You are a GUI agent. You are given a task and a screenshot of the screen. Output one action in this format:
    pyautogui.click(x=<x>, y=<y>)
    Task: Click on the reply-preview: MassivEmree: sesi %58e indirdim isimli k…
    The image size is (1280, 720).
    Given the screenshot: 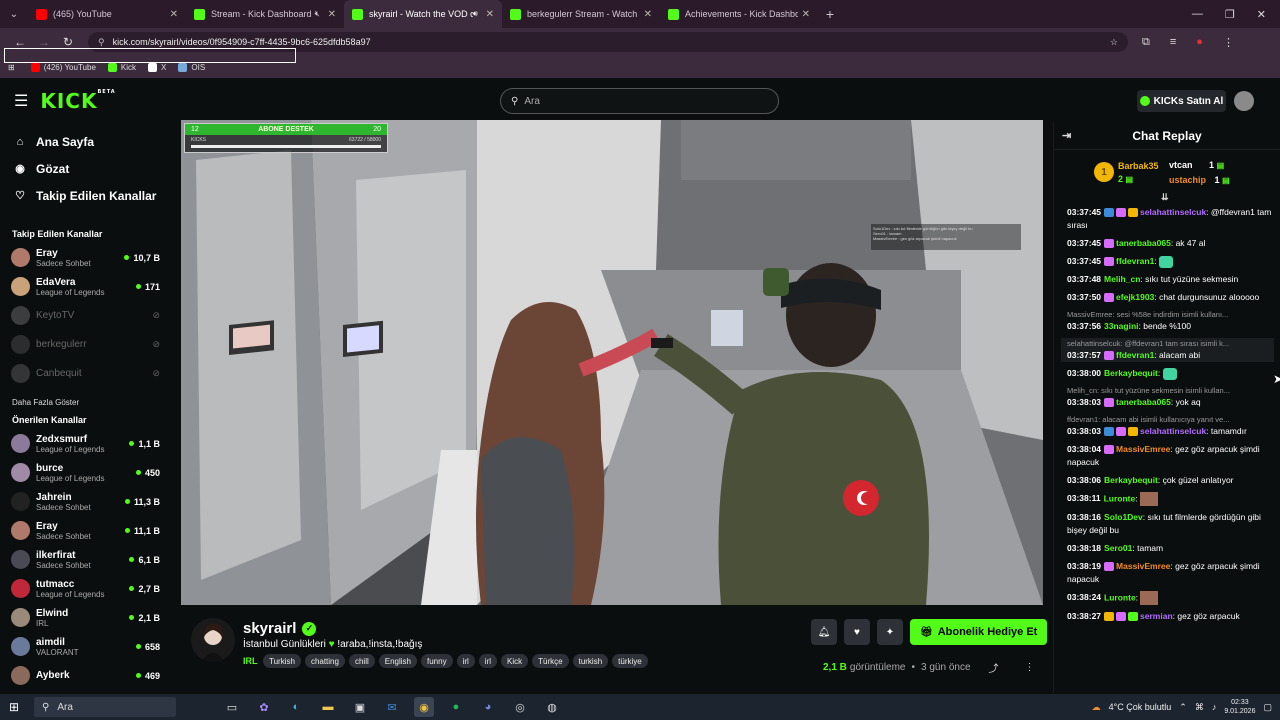 What is the action you would take?
    pyautogui.click(x=1170, y=314)
    